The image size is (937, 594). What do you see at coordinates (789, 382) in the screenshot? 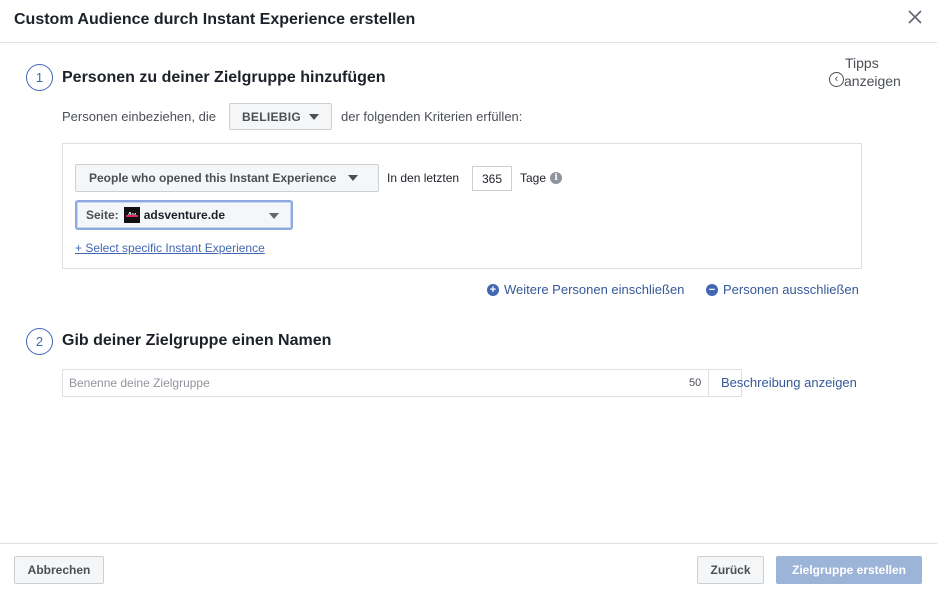
I see `show-description-link: Beschreibung anzeigen` at bounding box center [789, 382].